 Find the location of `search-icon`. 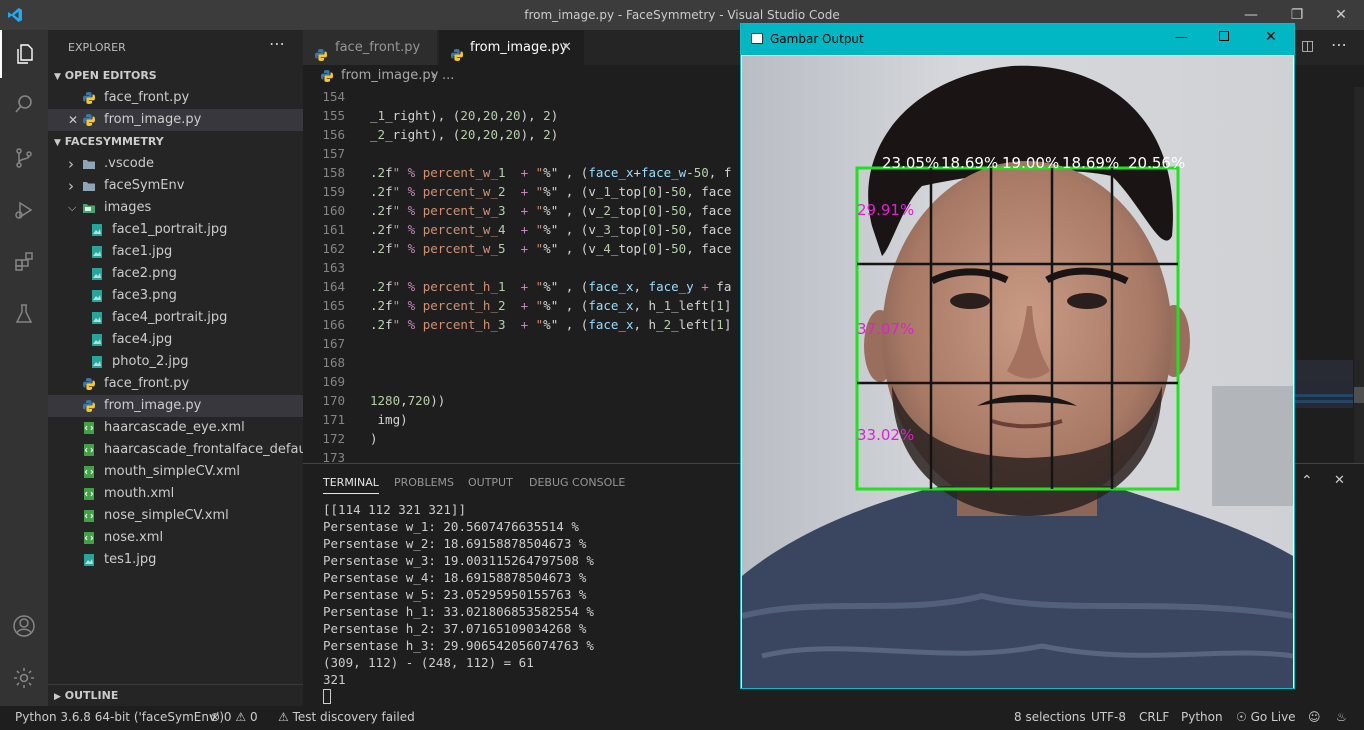

search-icon is located at coordinates (24, 104).